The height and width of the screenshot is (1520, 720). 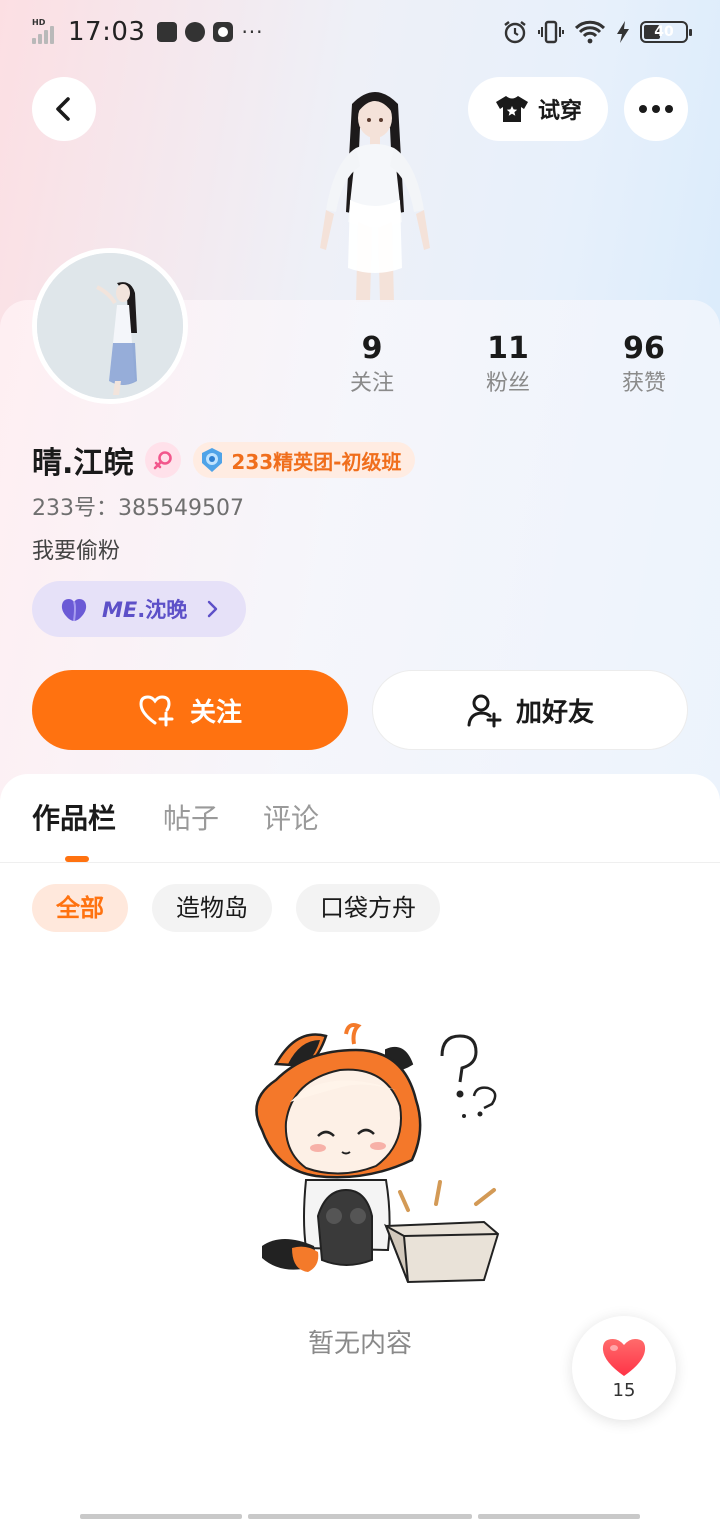 What do you see at coordinates (212, 460) in the screenshot?
I see `rank-medal-icon` at bounding box center [212, 460].